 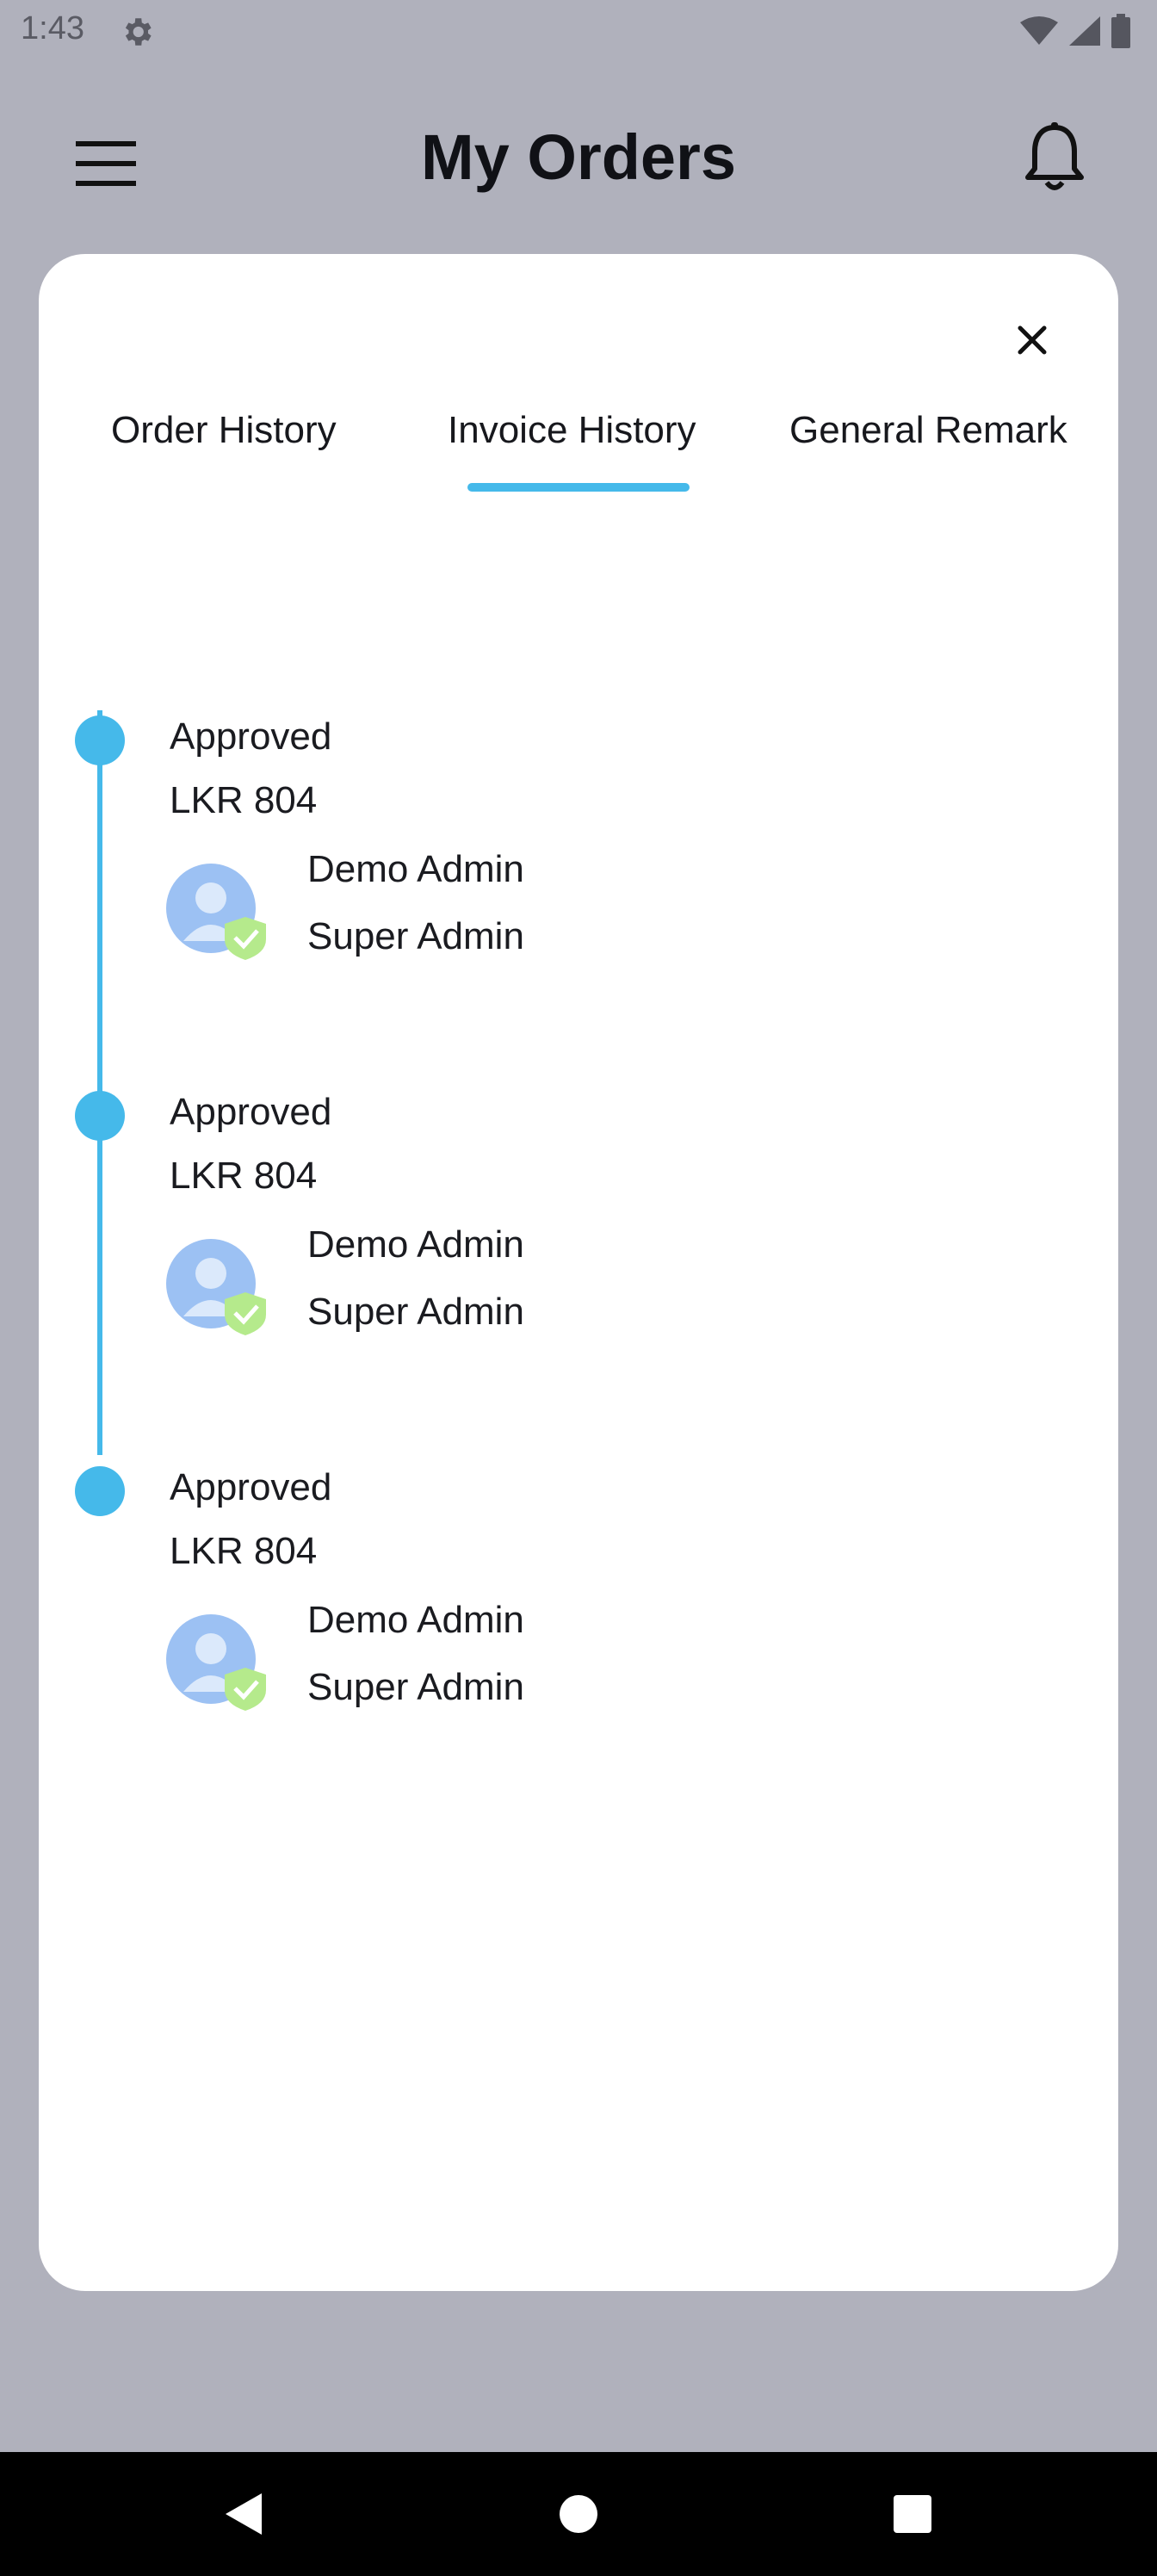 I want to click on wifi-icon, so click(x=1039, y=30).